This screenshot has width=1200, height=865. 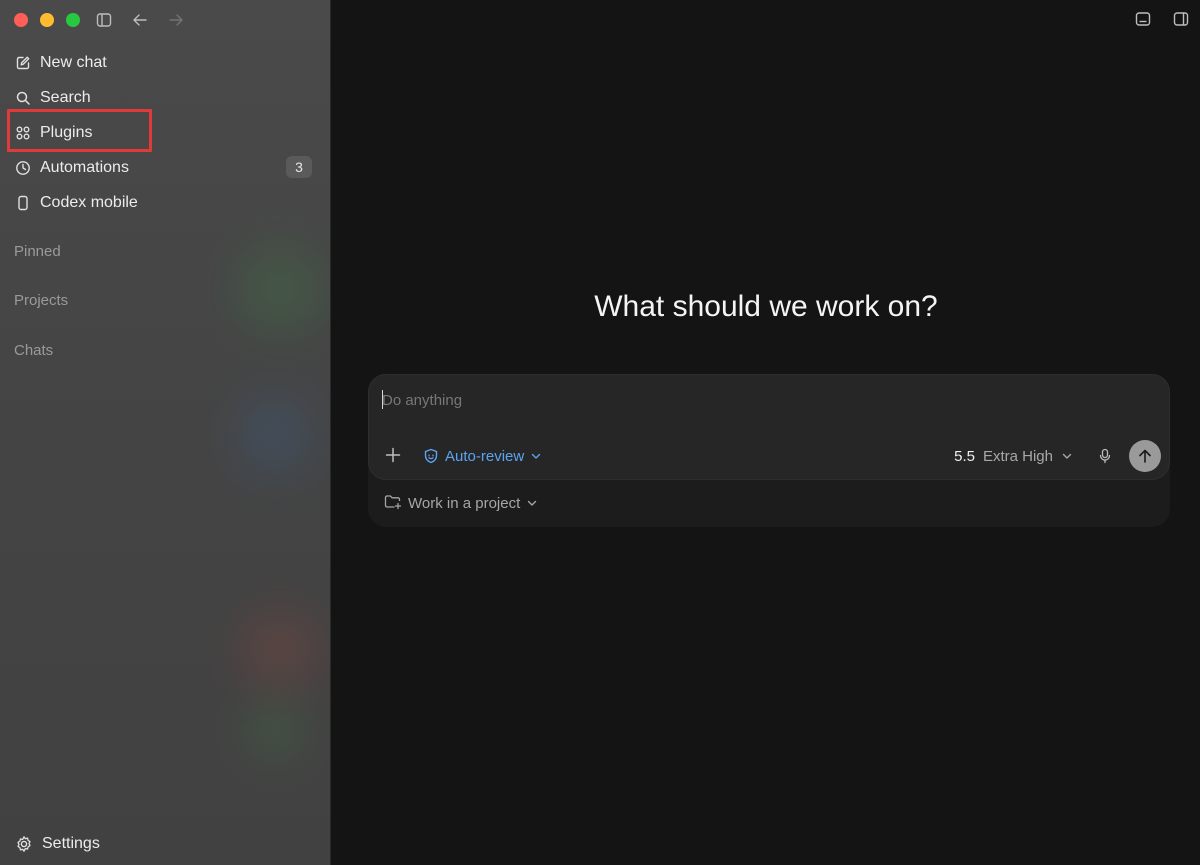 I want to click on auto-review-label: Auto-review, so click(x=485, y=456).